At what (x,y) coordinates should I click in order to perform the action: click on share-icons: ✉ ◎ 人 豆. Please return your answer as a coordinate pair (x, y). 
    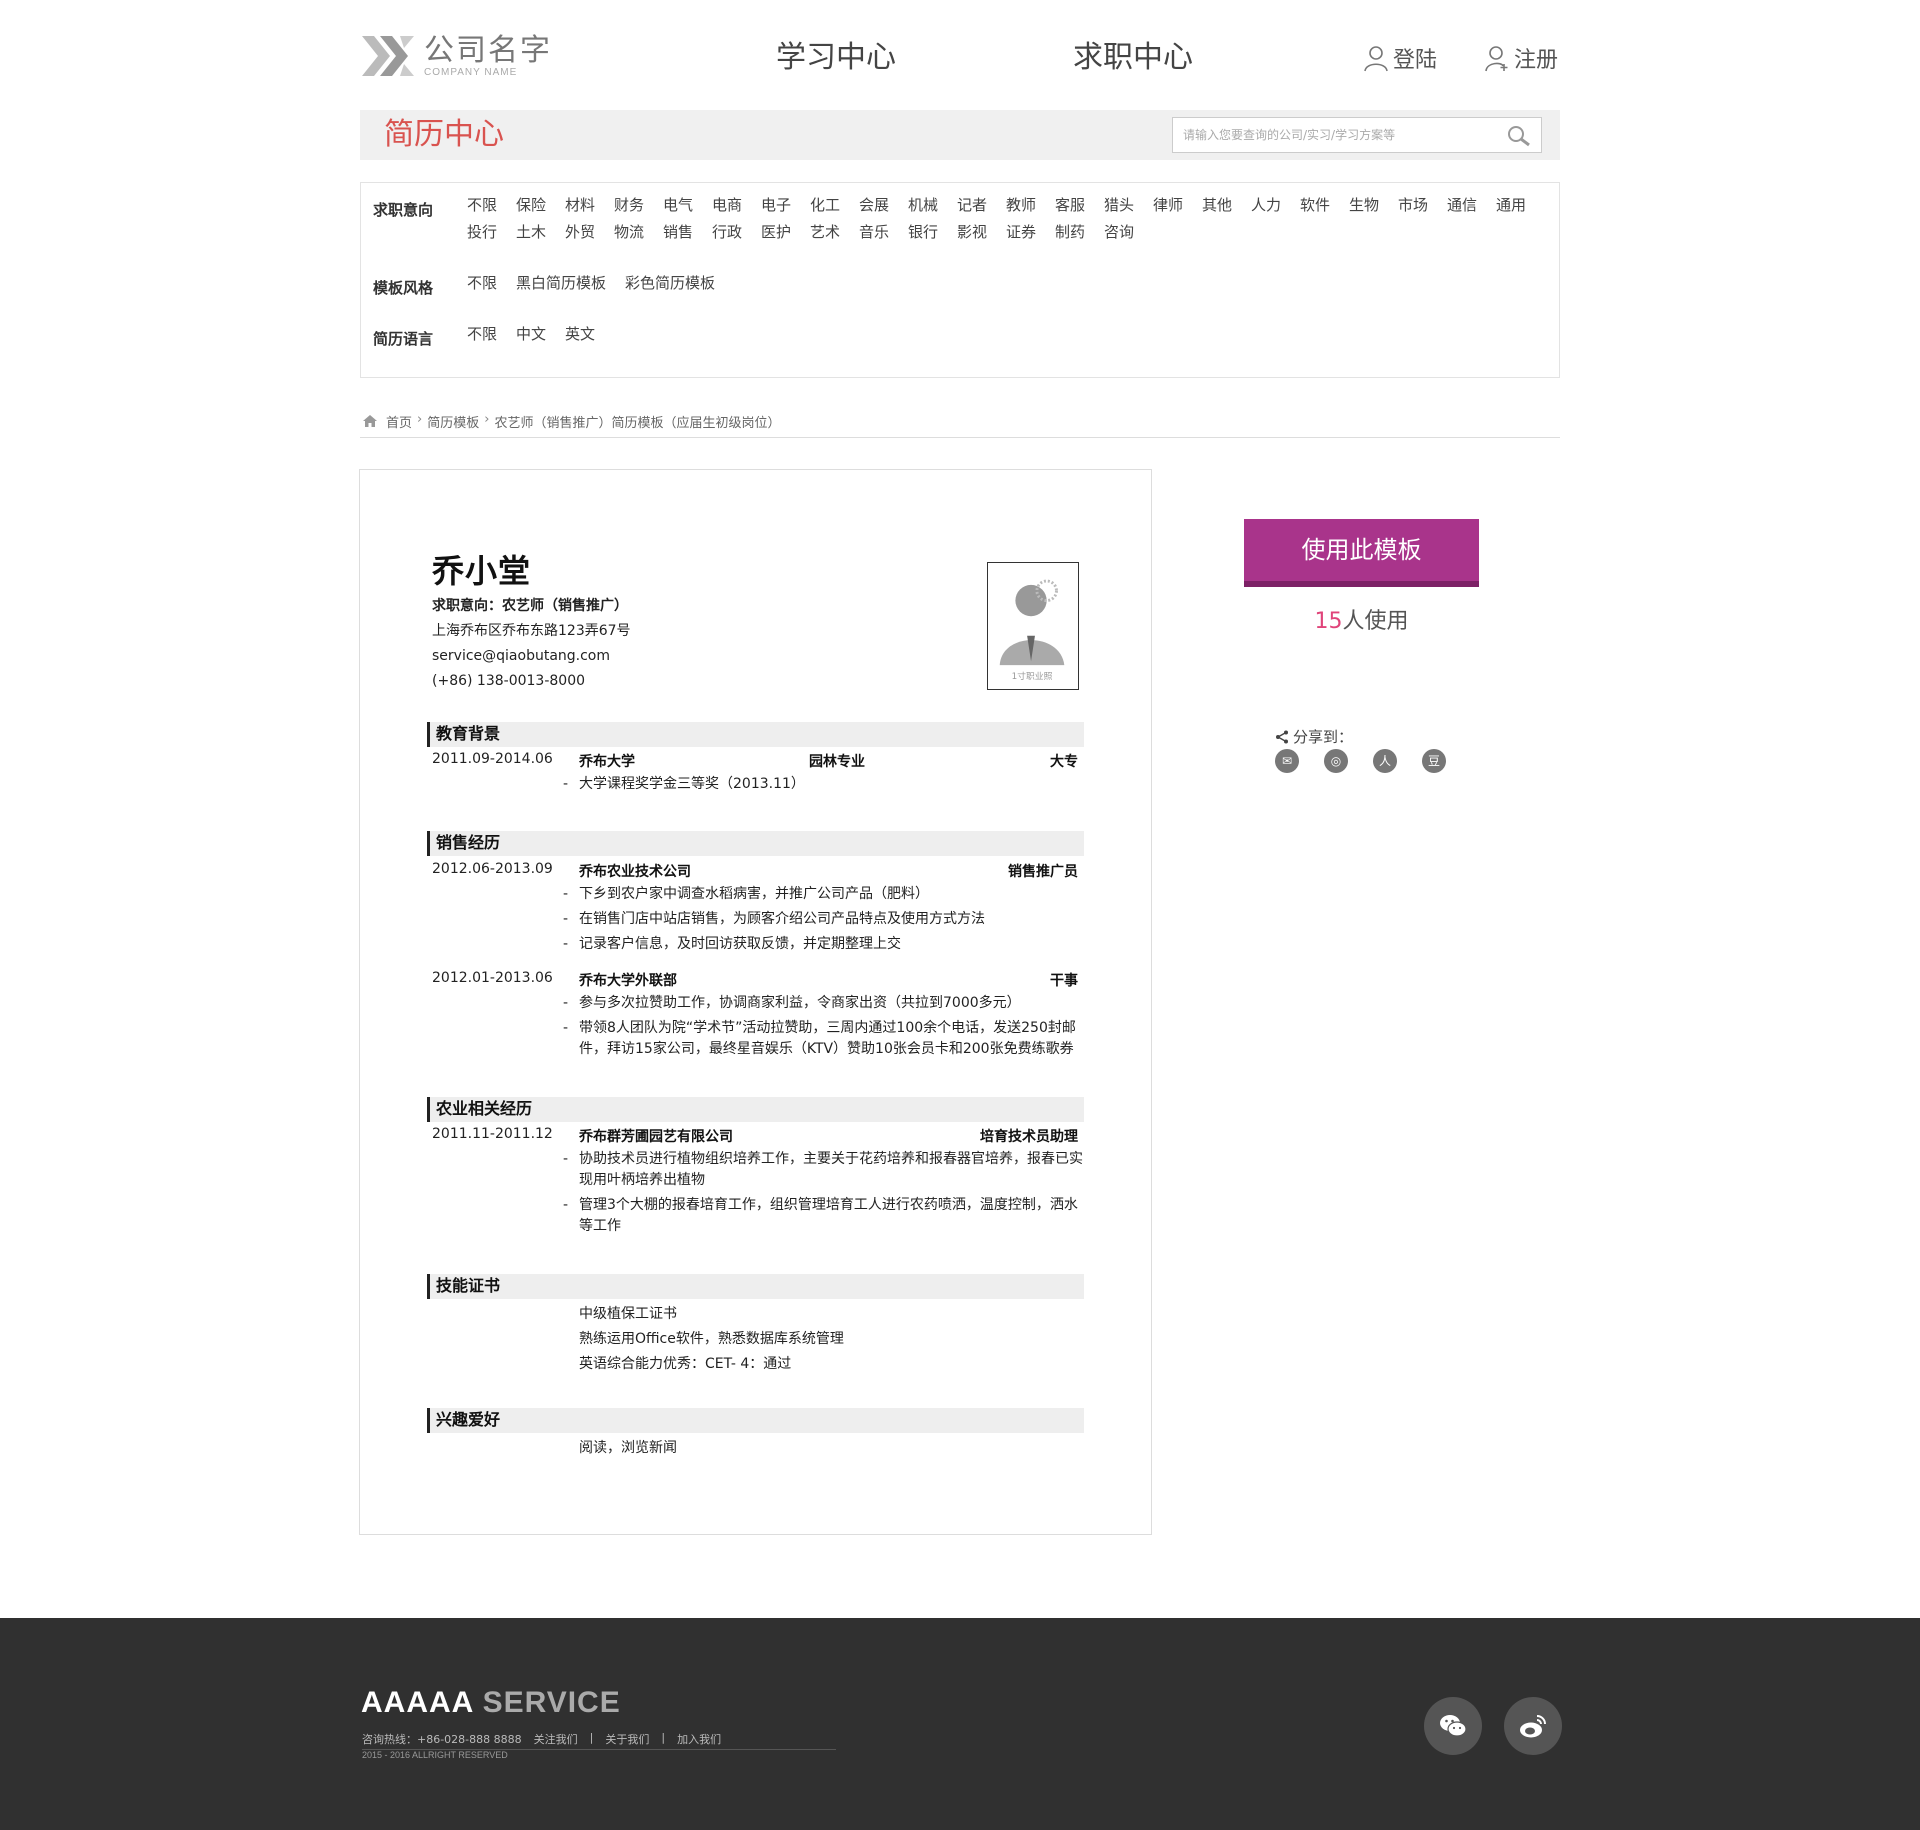
    Looking at the image, I should click on (1373, 761).